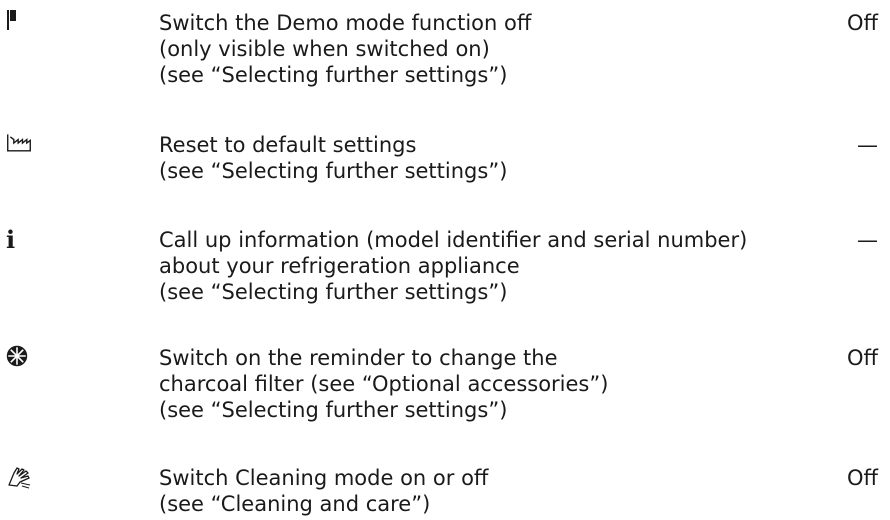 This screenshot has height=520, width=890. Describe the element at coordinates (11, 239) in the screenshot. I see `information-icon: i` at that location.